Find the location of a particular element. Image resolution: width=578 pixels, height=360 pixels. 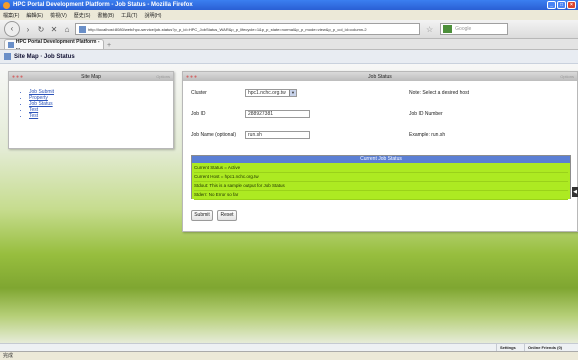

menu-bookmarks: 書籤(B) is located at coordinates (105, 15).